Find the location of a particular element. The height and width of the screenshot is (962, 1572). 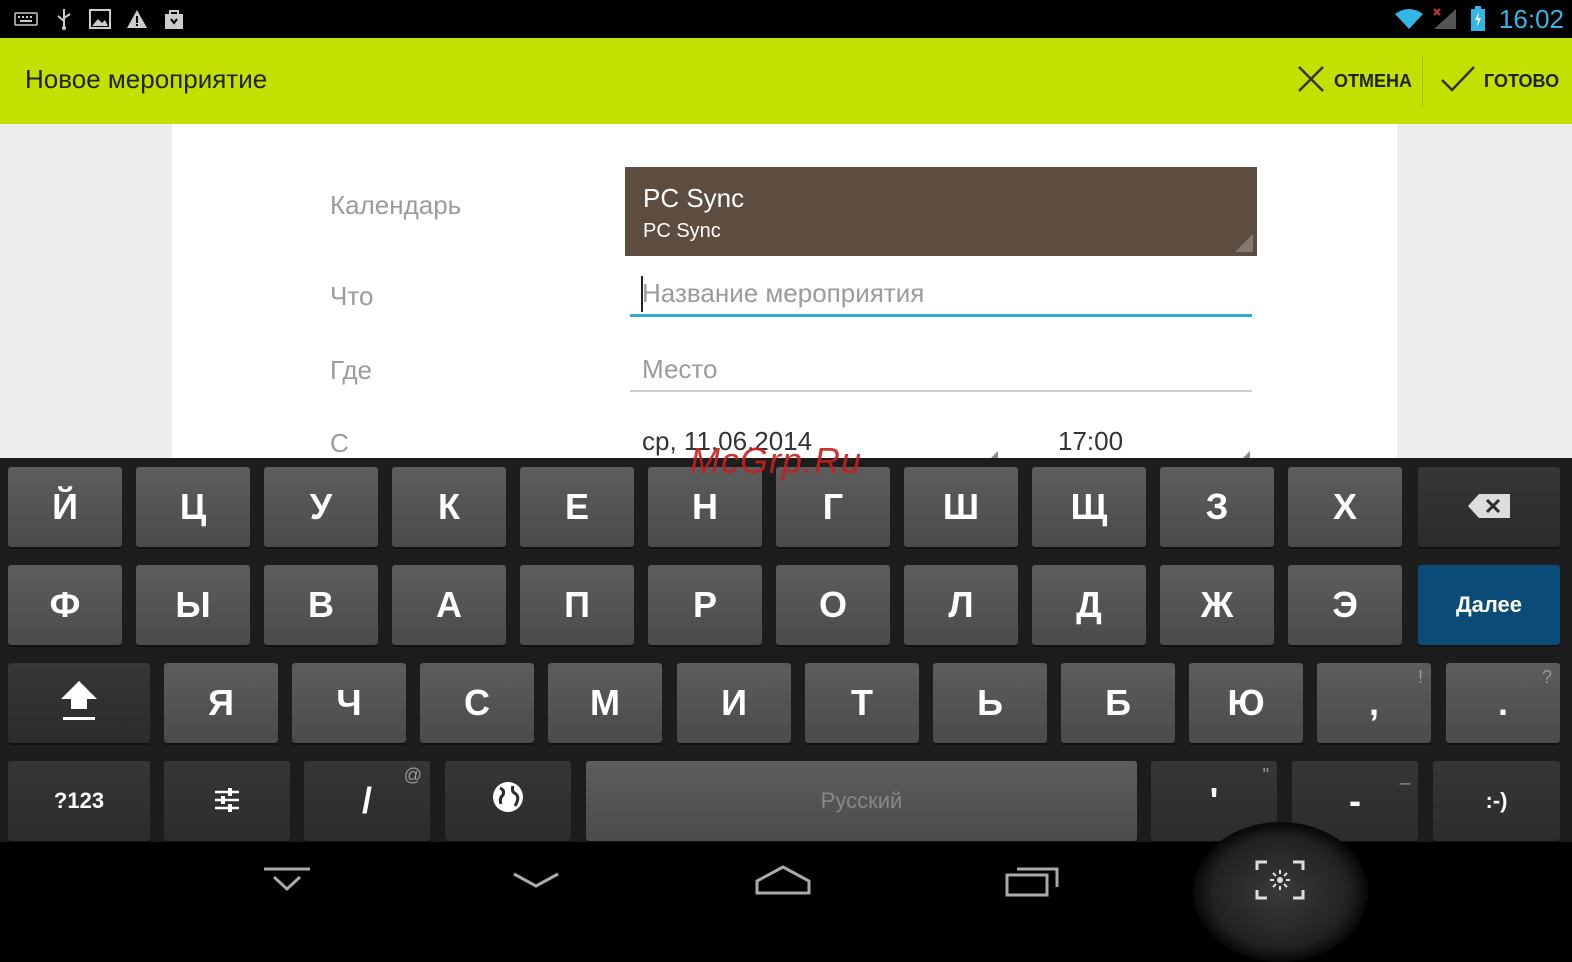

hide-keyboard-icon is located at coordinates (287, 882).